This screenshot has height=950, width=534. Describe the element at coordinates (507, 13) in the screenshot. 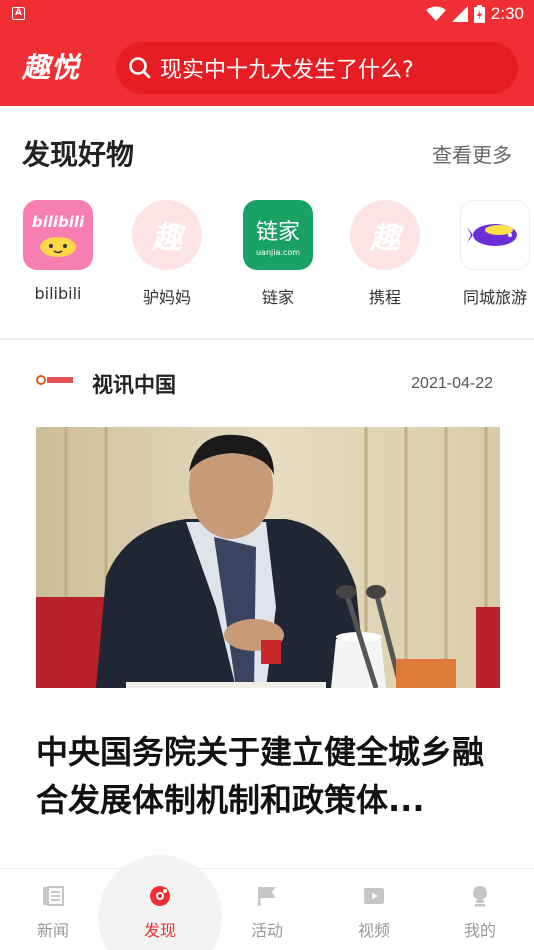

I see `status-time: 2:30` at that location.